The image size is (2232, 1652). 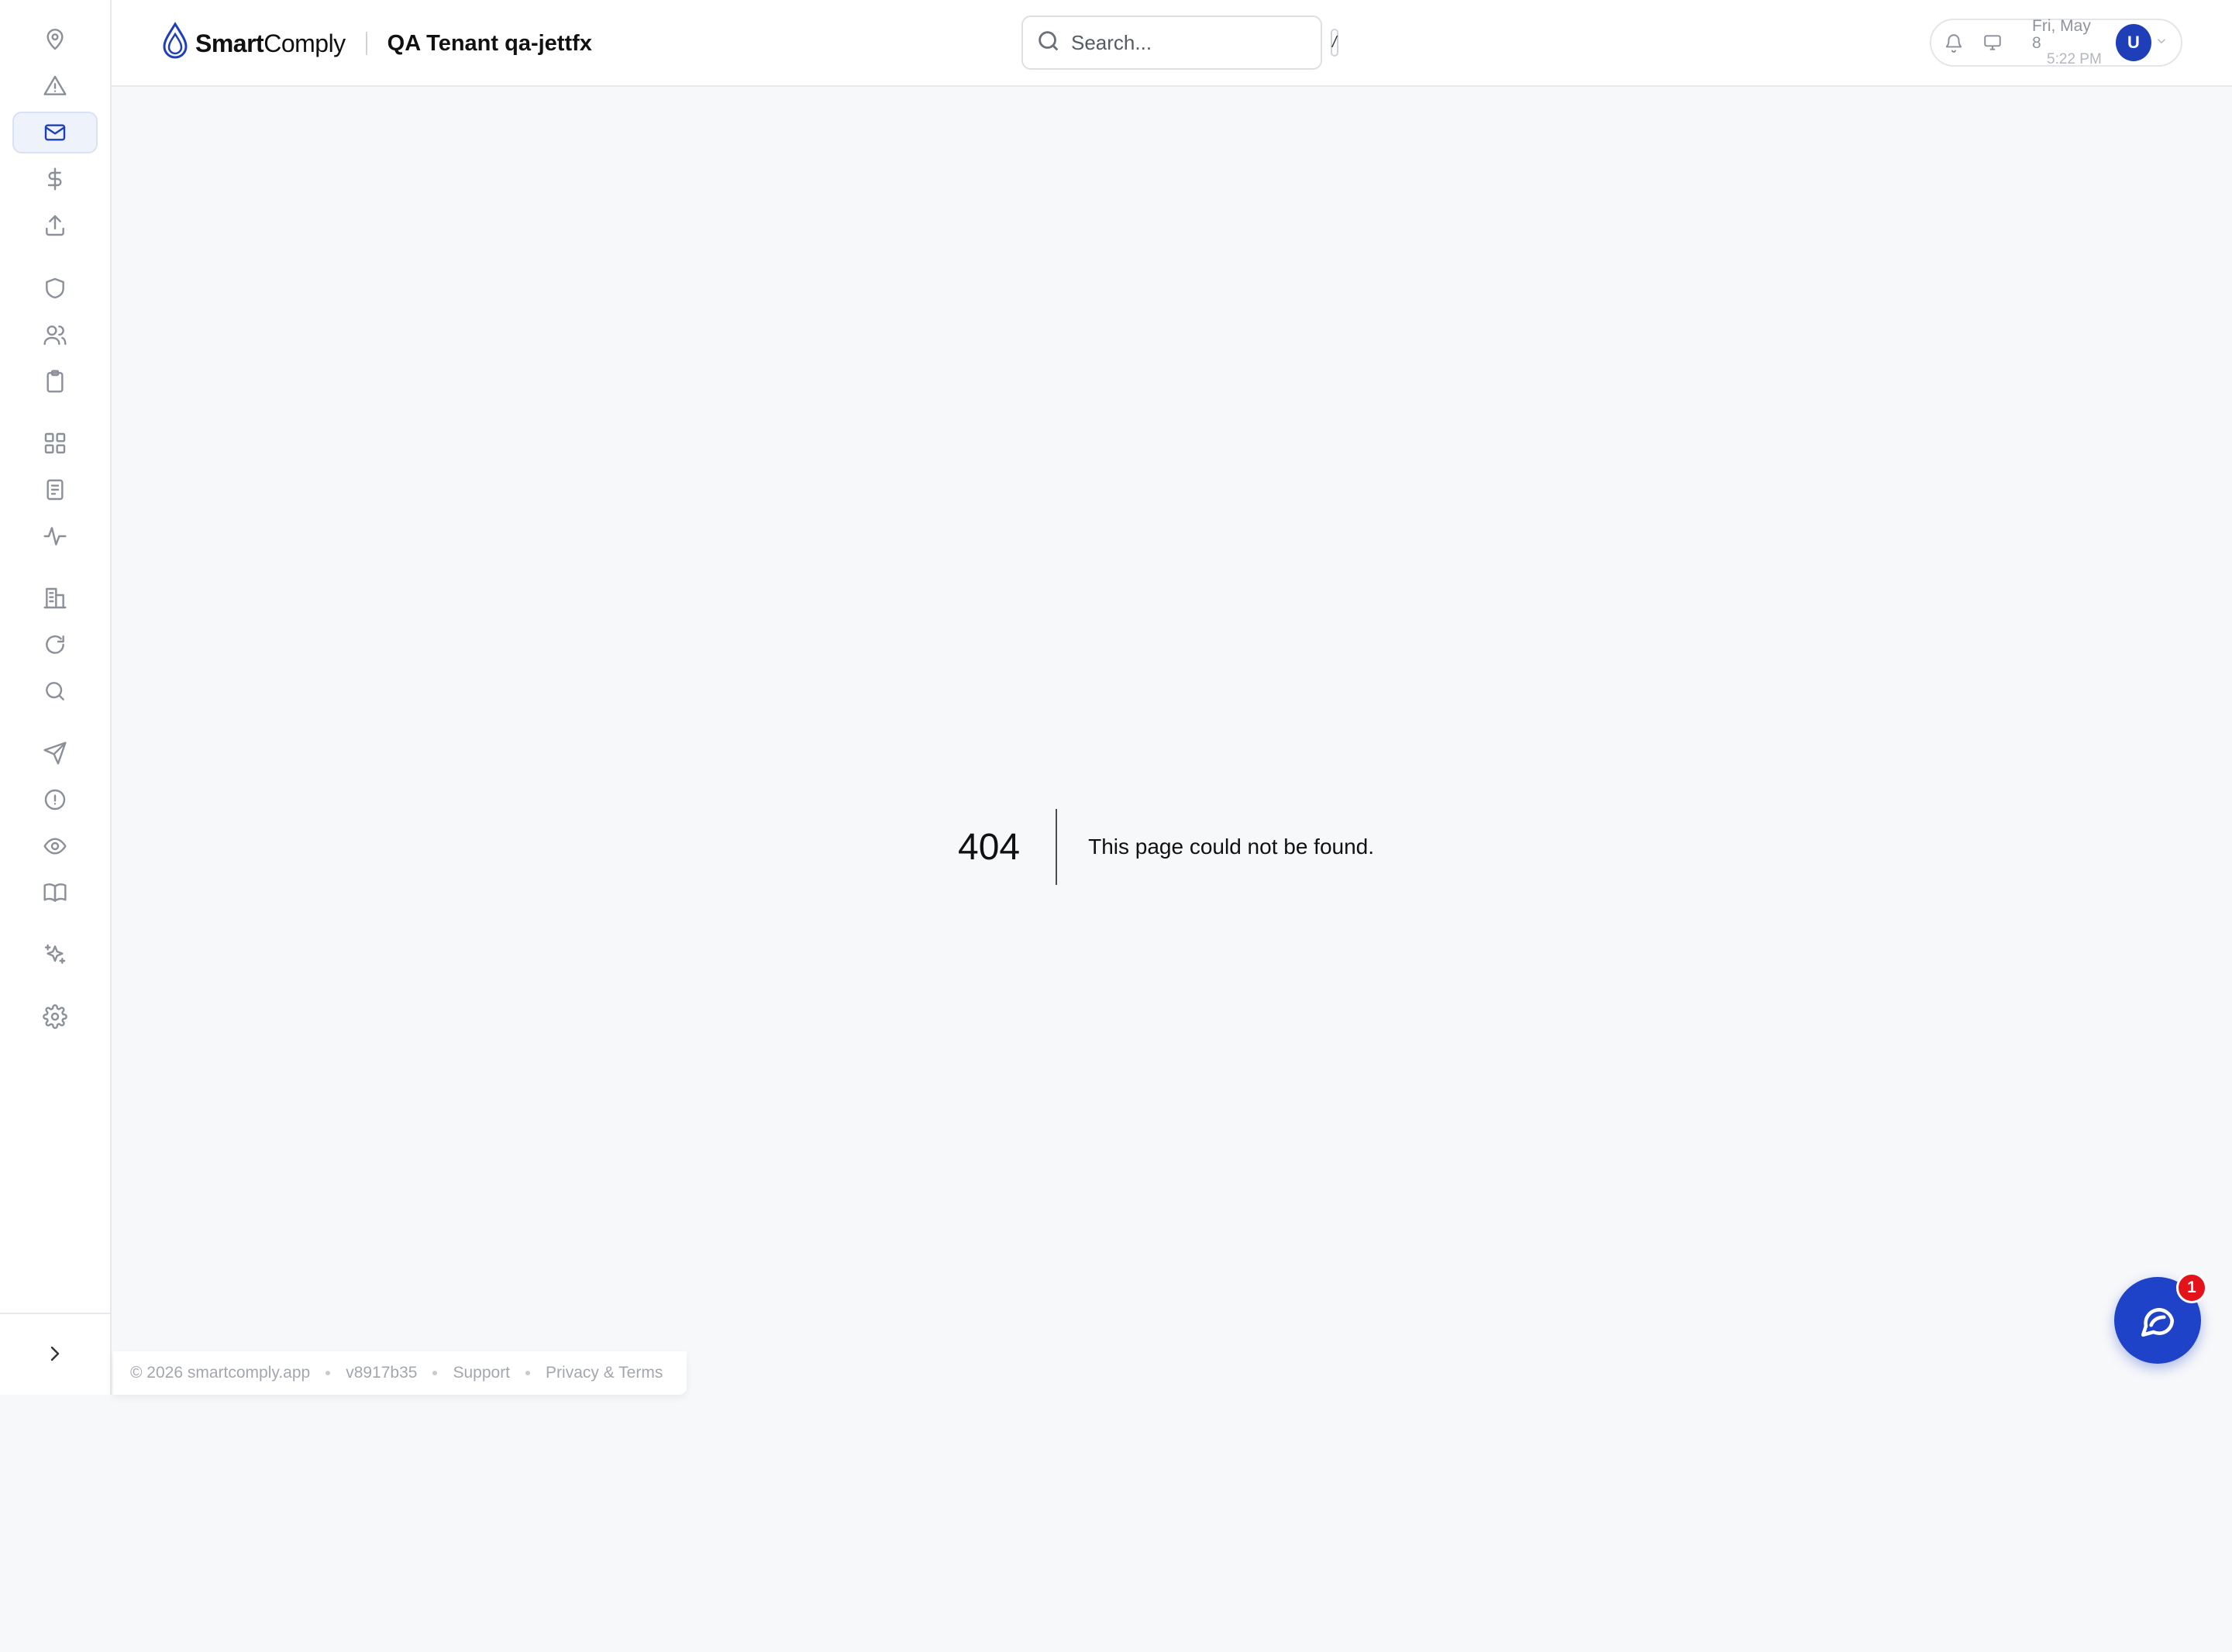 I want to click on sidebar-divider, so click(x=56, y=1313).